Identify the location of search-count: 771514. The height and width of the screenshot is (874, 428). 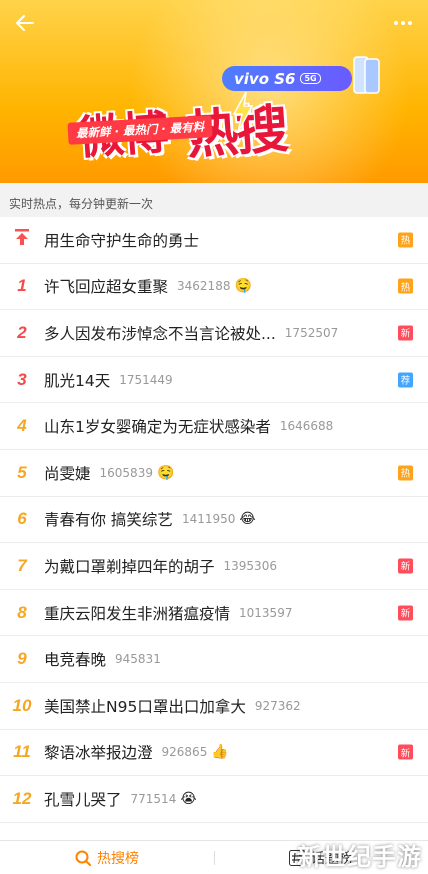
(153, 798).